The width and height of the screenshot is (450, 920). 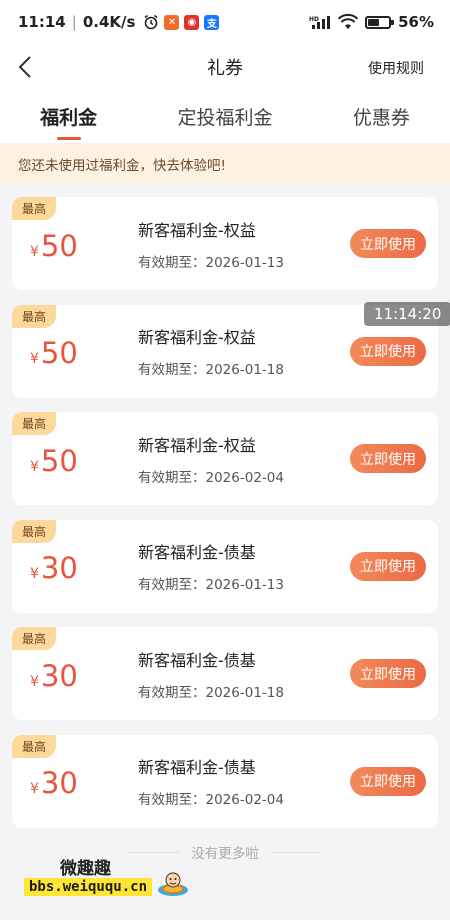 What do you see at coordinates (42, 22) in the screenshot?
I see `status-time: 11:14` at bounding box center [42, 22].